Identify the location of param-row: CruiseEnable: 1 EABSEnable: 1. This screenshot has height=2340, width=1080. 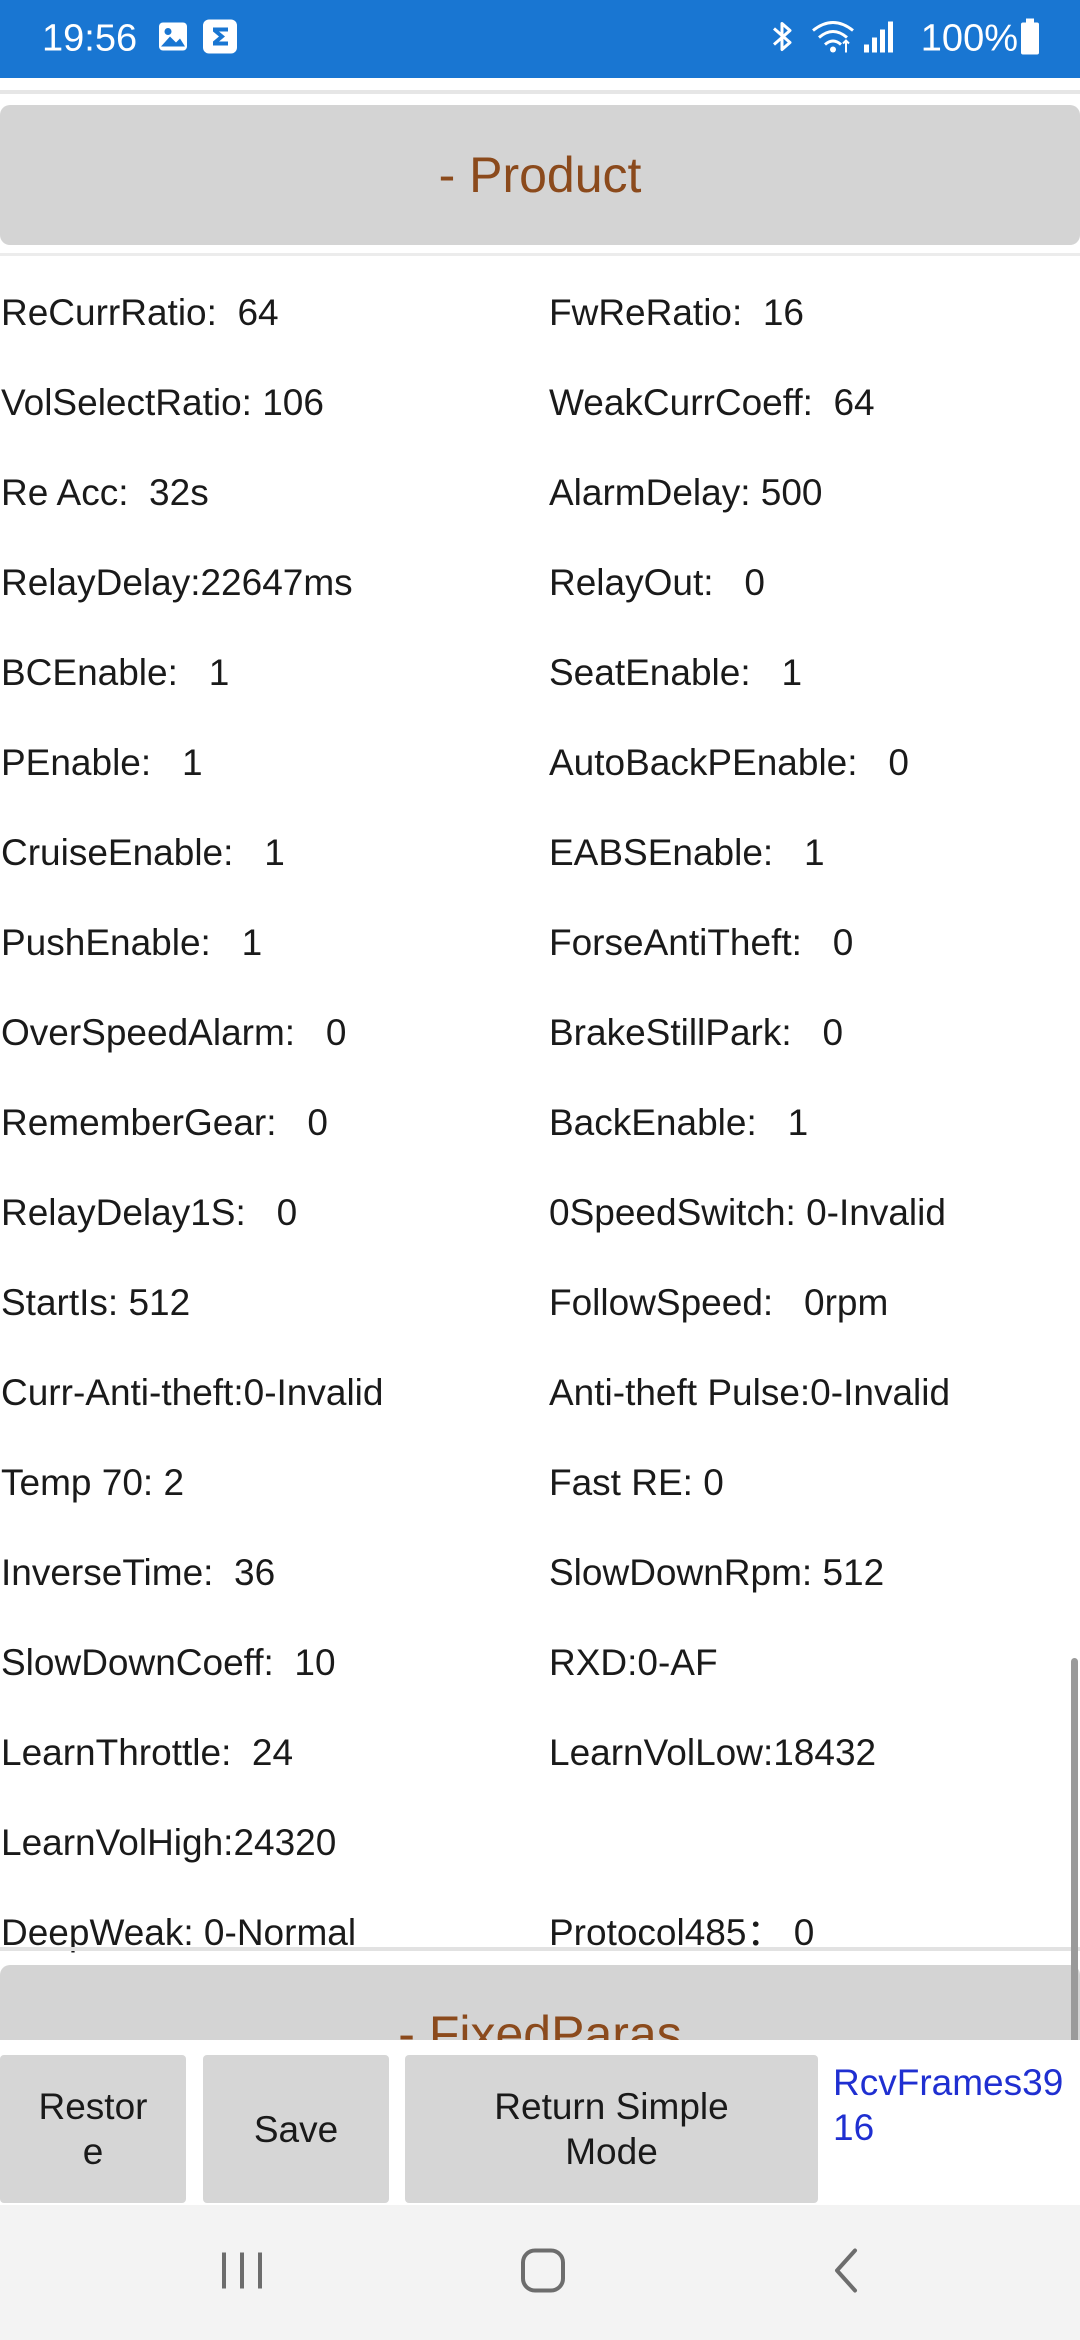
(540, 853).